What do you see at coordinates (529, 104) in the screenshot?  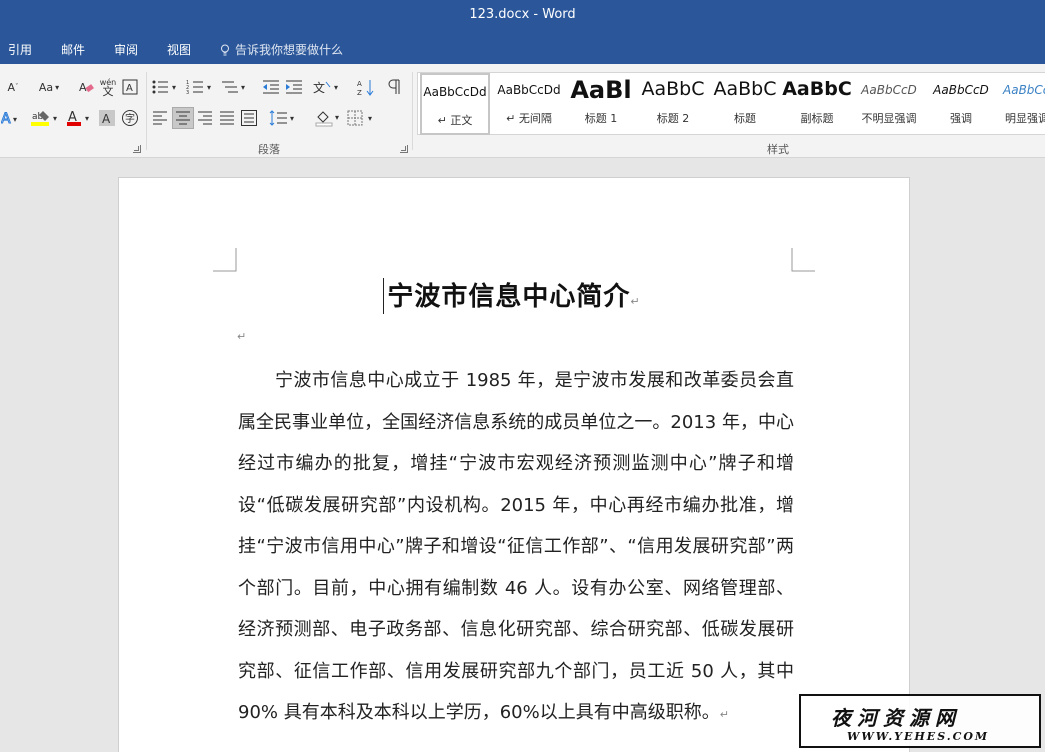 I see `style-no-spacing: AaBbCcDd ↵ 无间隔` at bounding box center [529, 104].